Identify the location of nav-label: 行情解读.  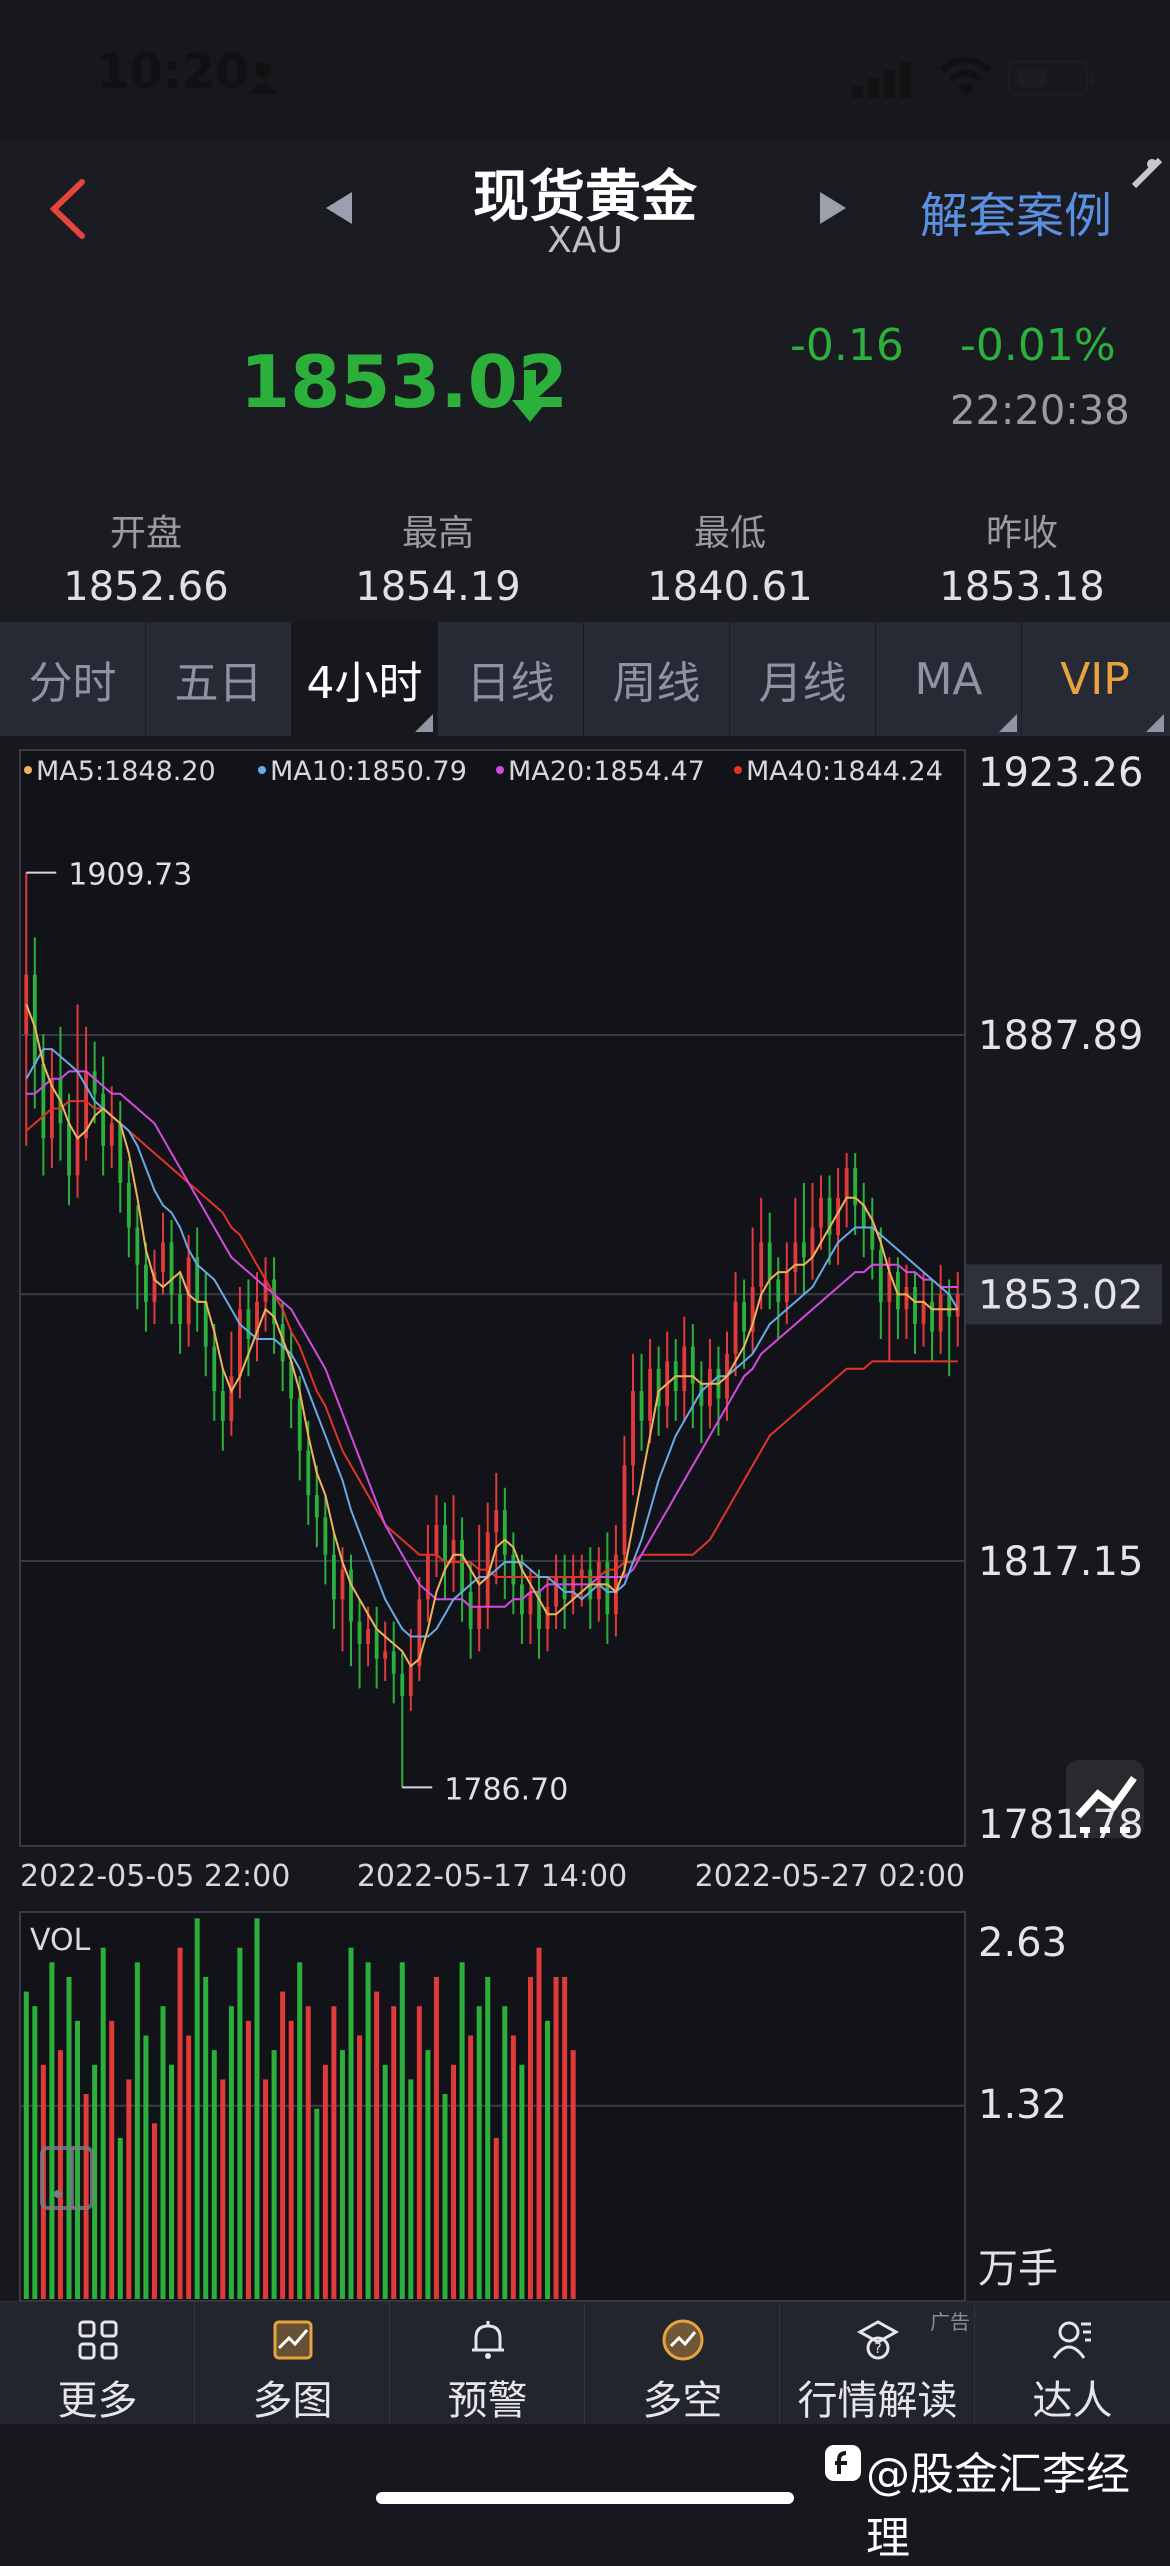
(877, 2401).